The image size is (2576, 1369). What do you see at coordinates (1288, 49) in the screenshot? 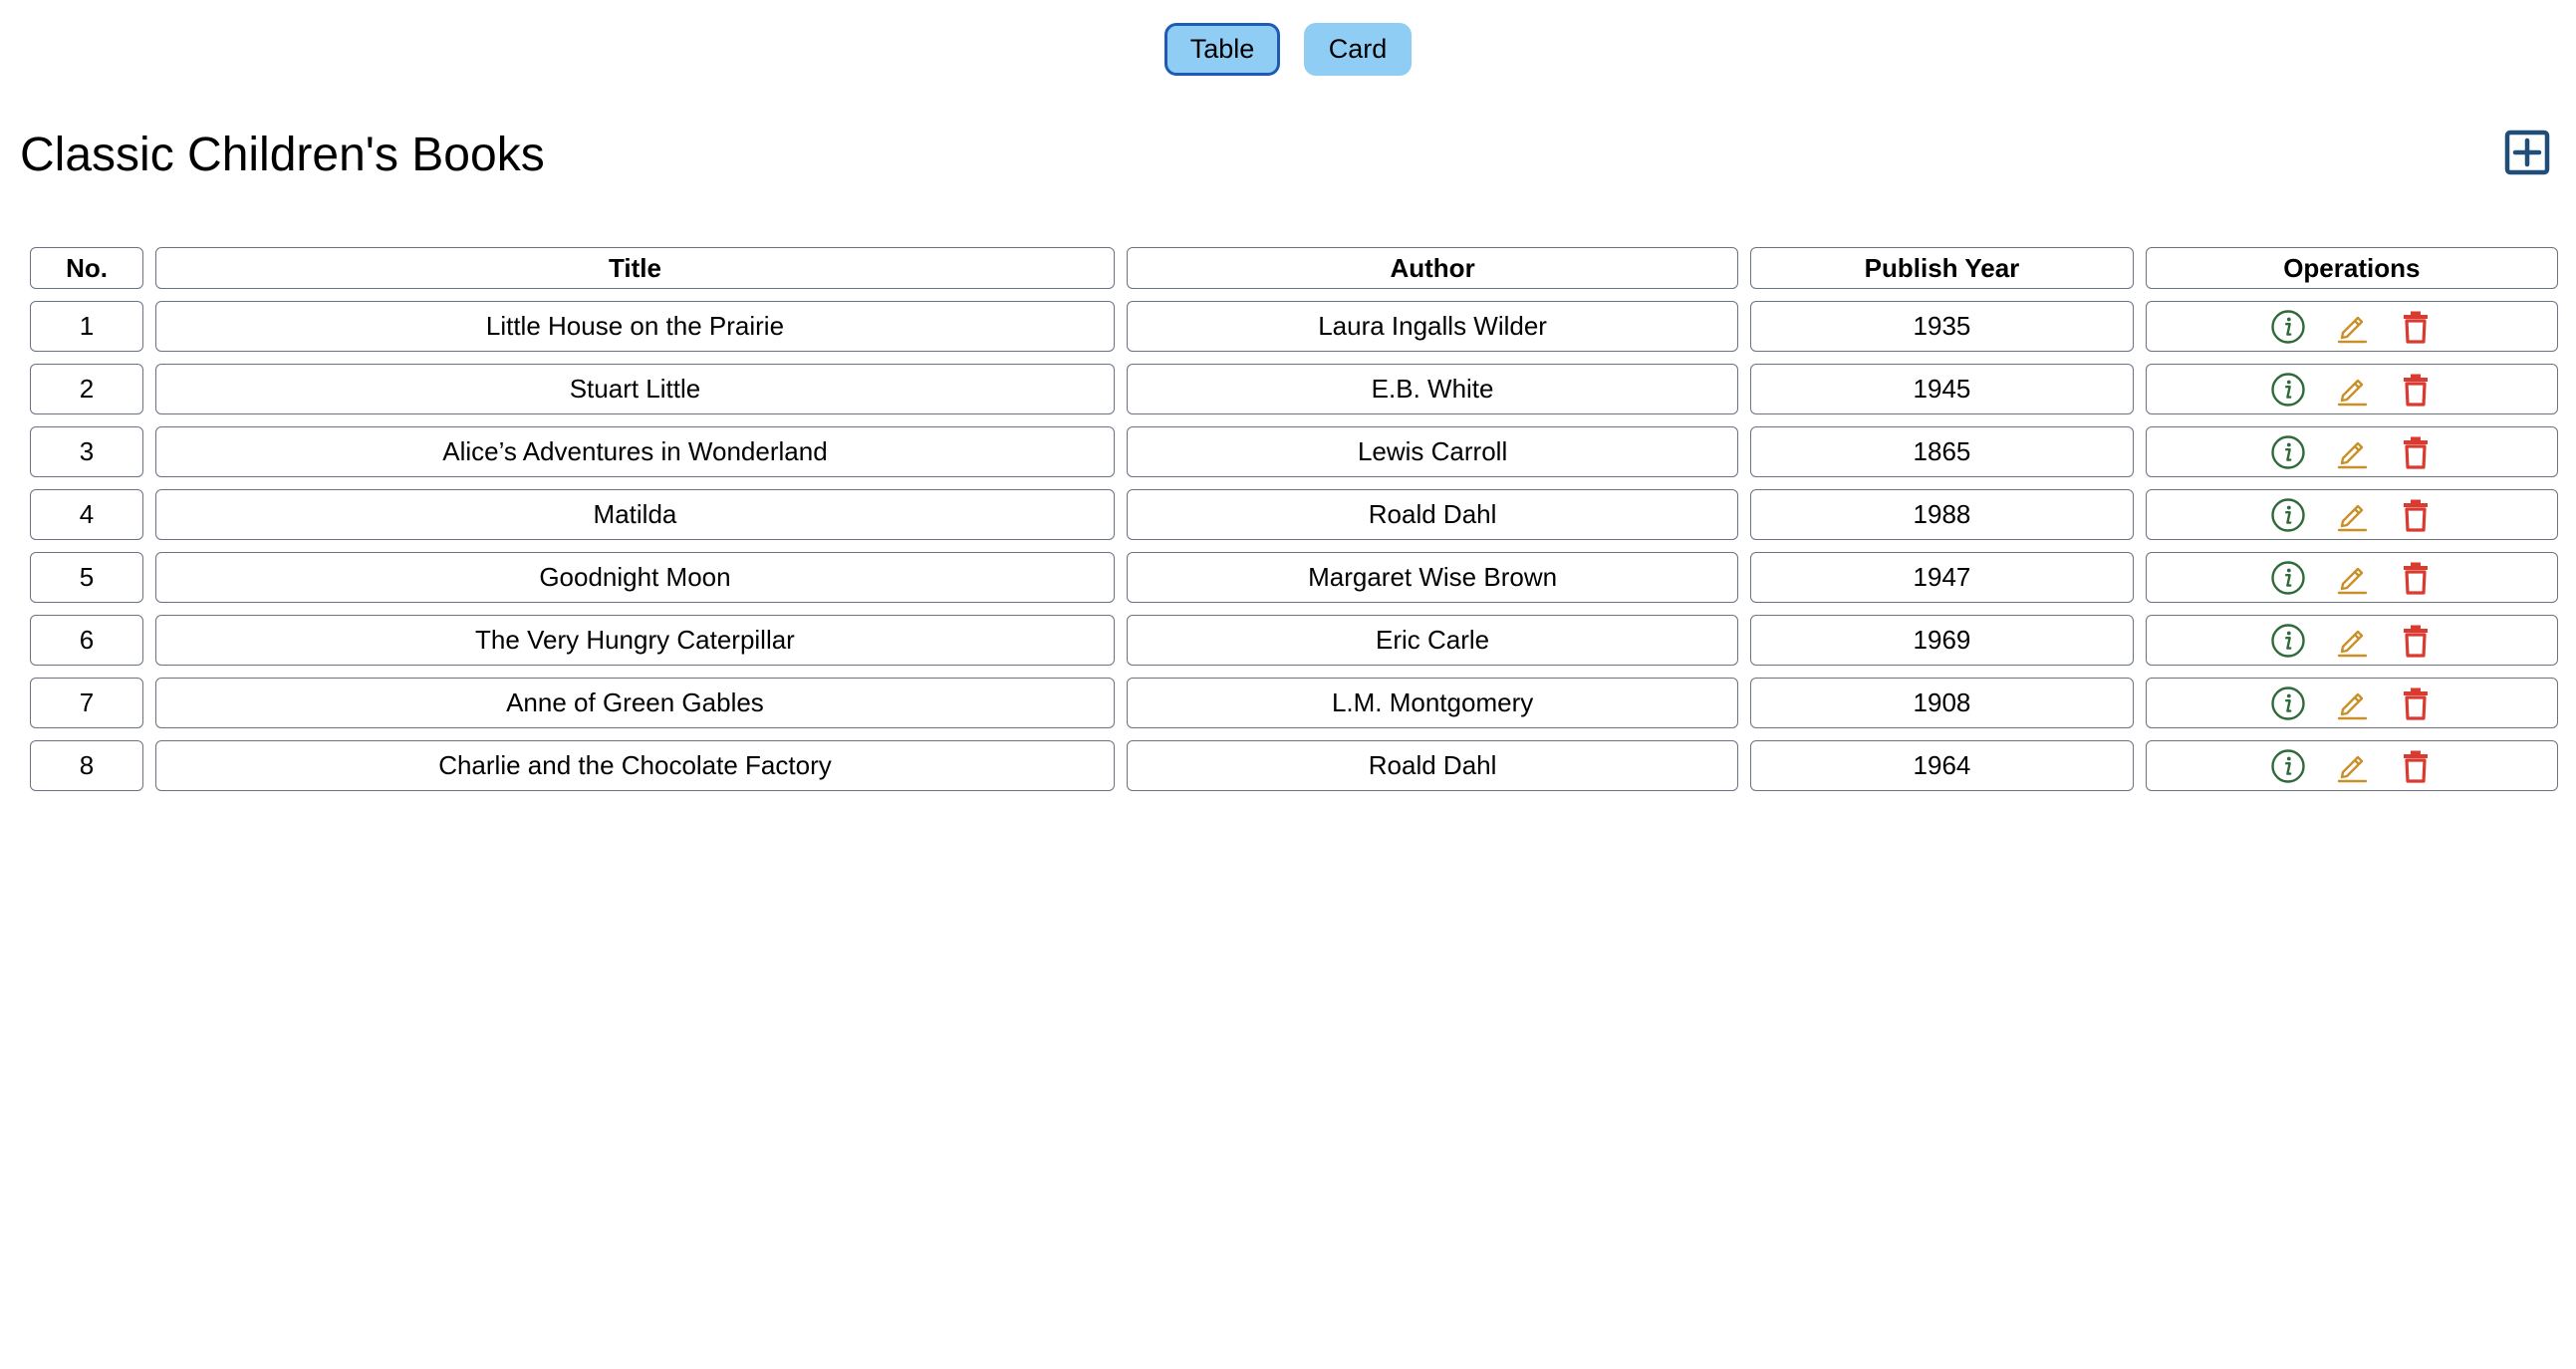
I see `view-toggle: Table Card` at bounding box center [1288, 49].